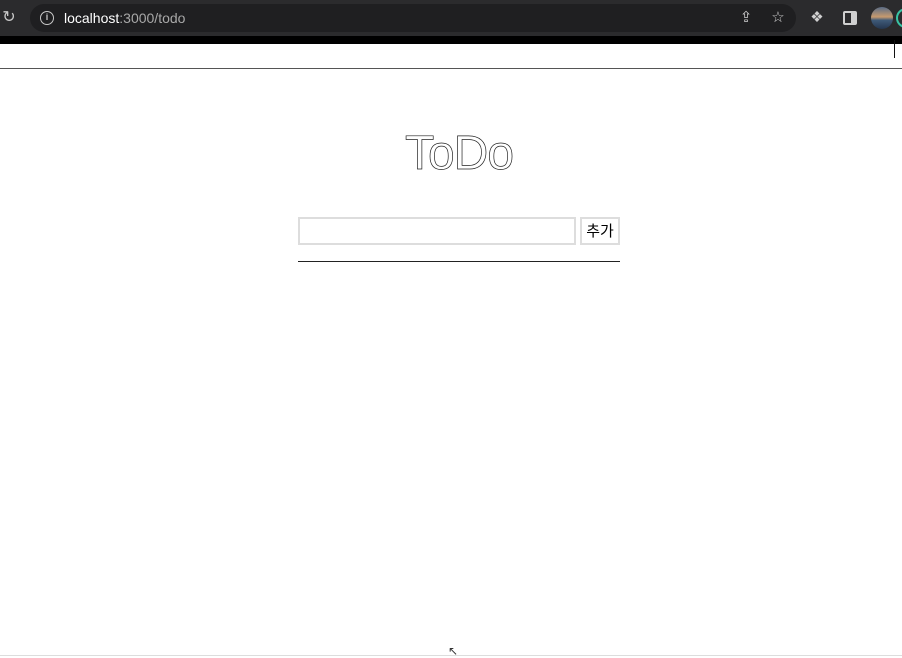  What do you see at coordinates (413, 18) in the screenshot?
I see `address-bar: i localhost:3000/todo ⇪ ☆` at bounding box center [413, 18].